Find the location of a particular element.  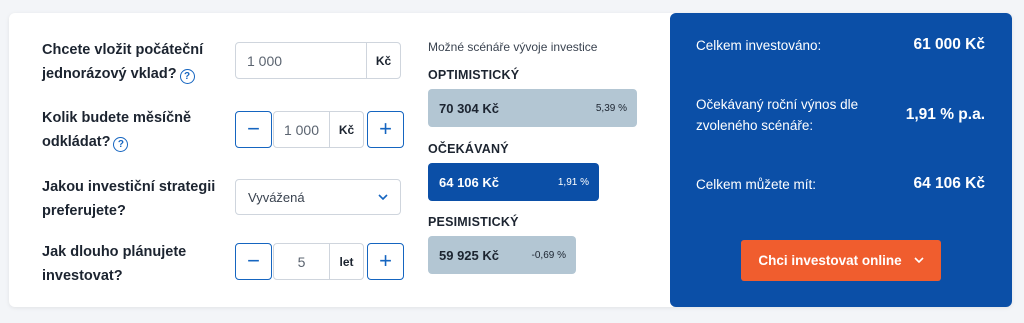

monthly-saving-question-line2: odkládat? is located at coordinates (76, 142).